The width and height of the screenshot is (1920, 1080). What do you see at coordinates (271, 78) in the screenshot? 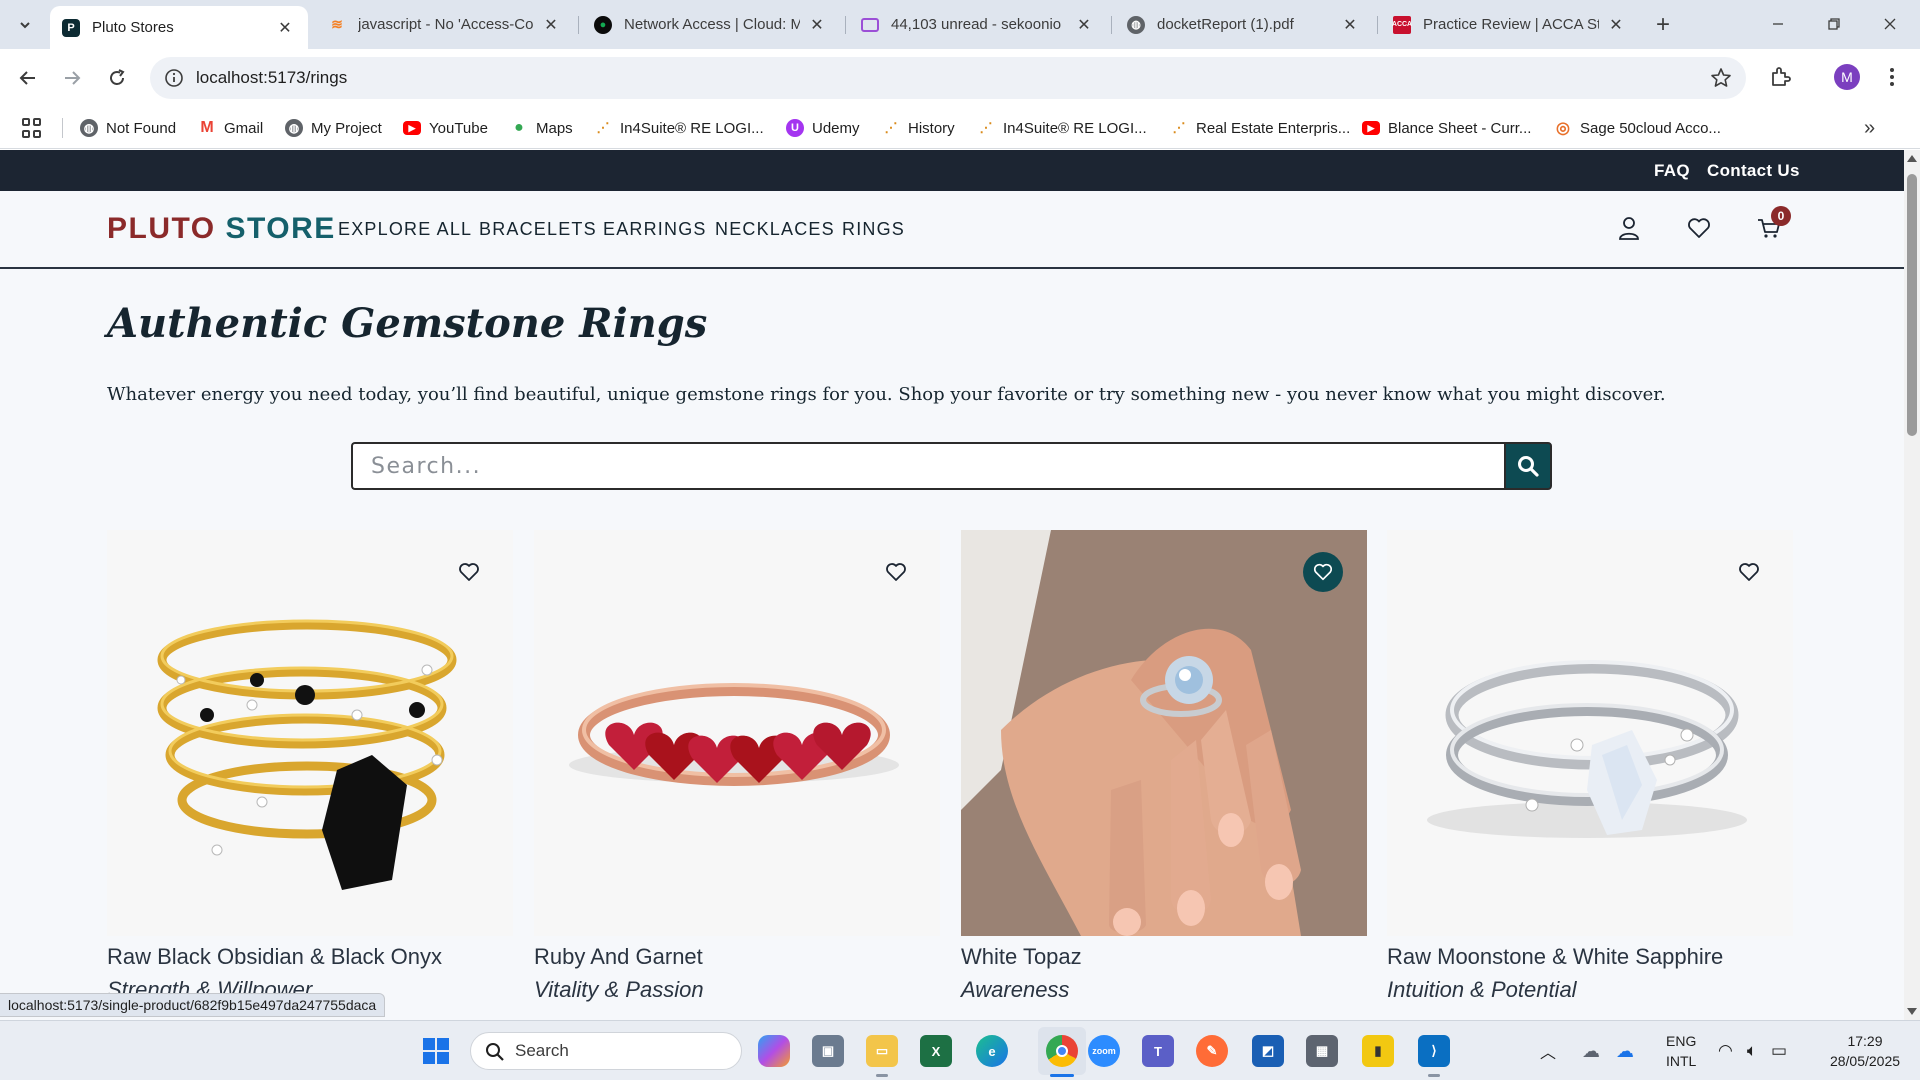
I see `url-text: localhost:5173/rings` at bounding box center [271, 78].